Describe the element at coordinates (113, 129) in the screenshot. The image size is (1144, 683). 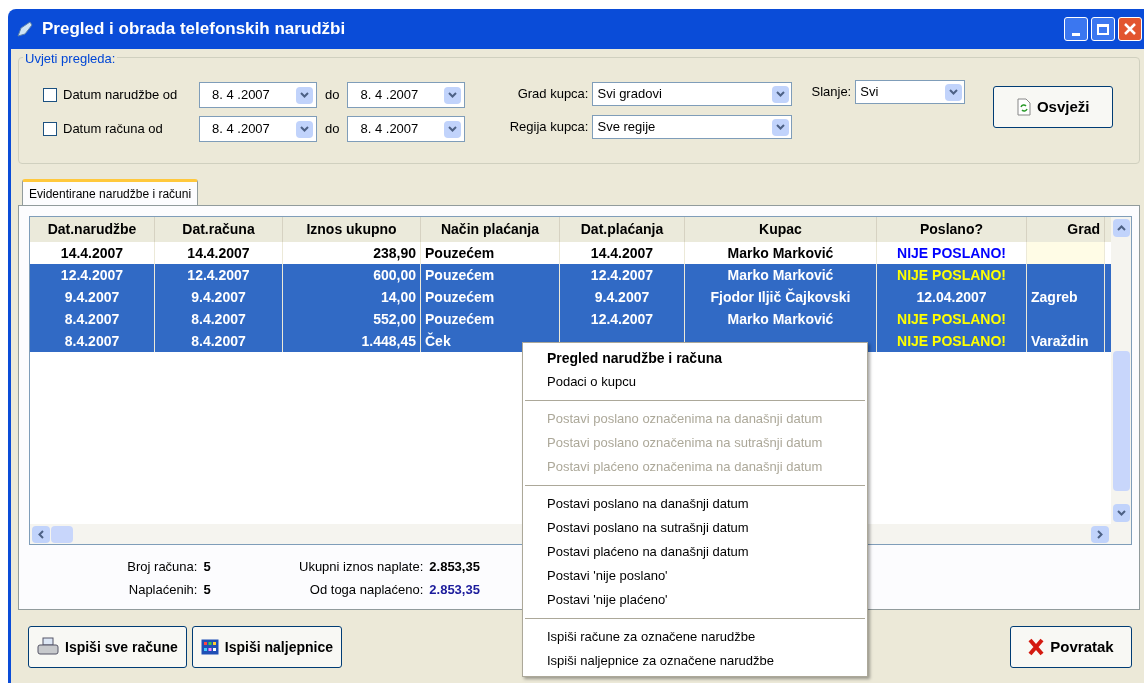
I see `checkbox-label: Datum računa od` at that location.